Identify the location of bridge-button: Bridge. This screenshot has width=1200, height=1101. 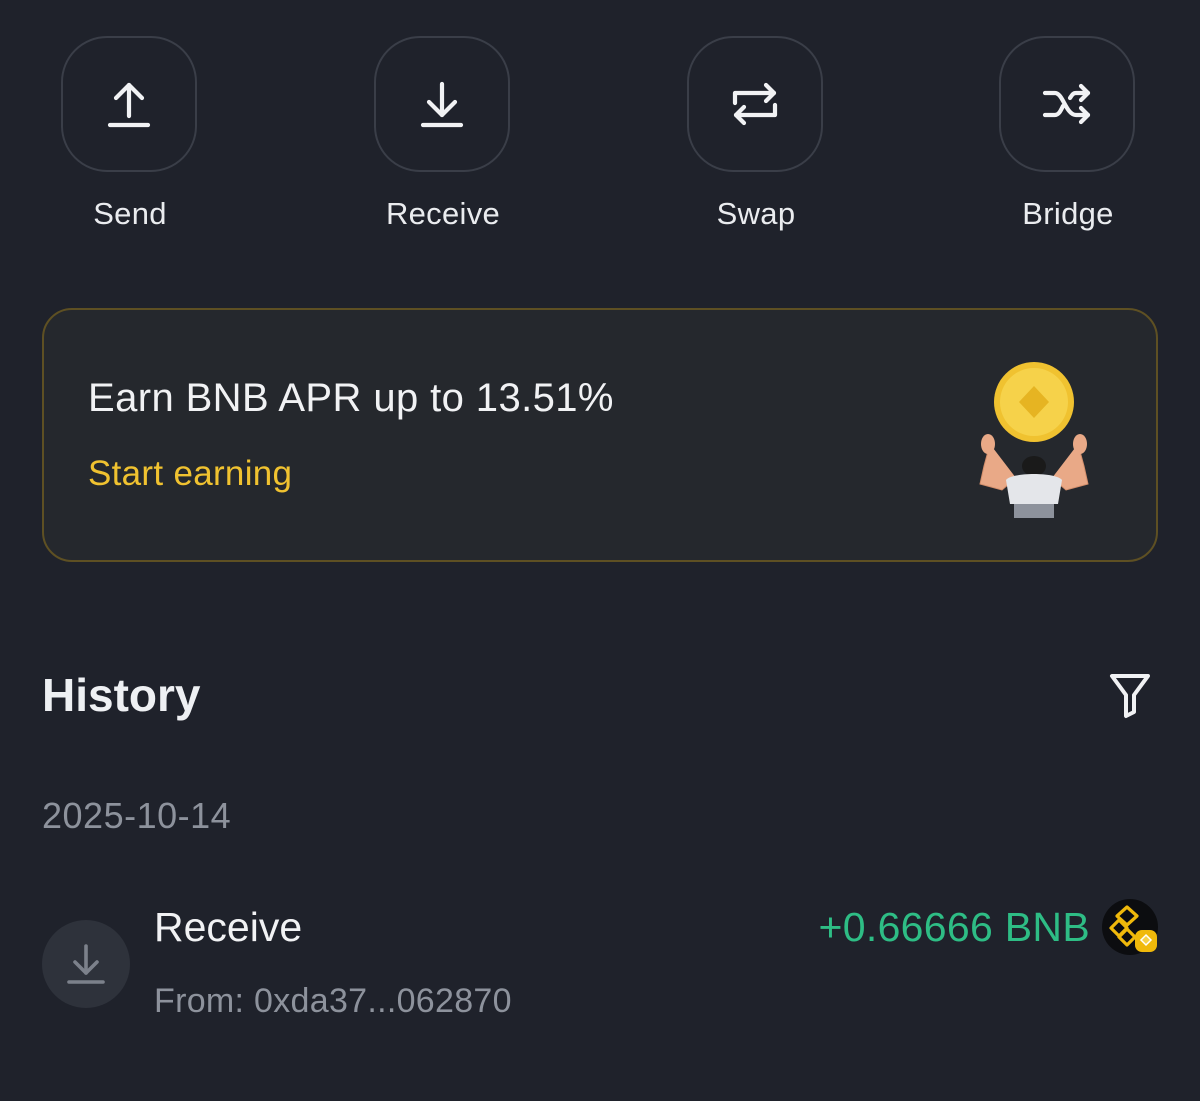
(1068, 141).